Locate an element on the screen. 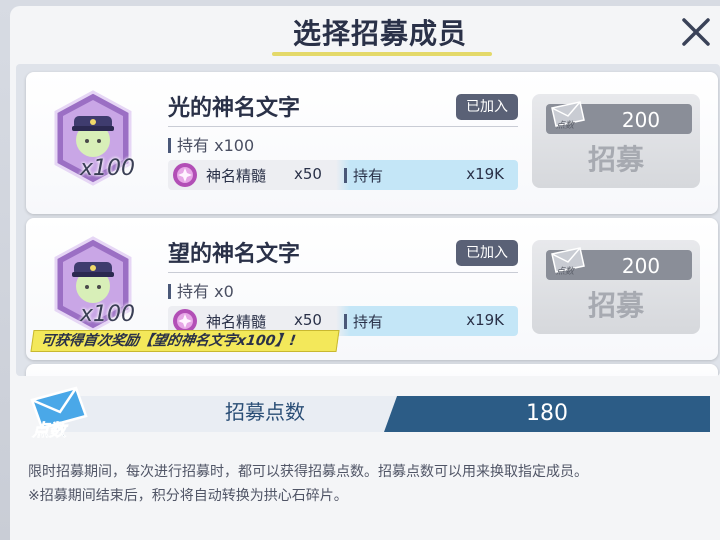 This screenshot has width=720, height=540. title-underline is located at coordinates (382, 54).